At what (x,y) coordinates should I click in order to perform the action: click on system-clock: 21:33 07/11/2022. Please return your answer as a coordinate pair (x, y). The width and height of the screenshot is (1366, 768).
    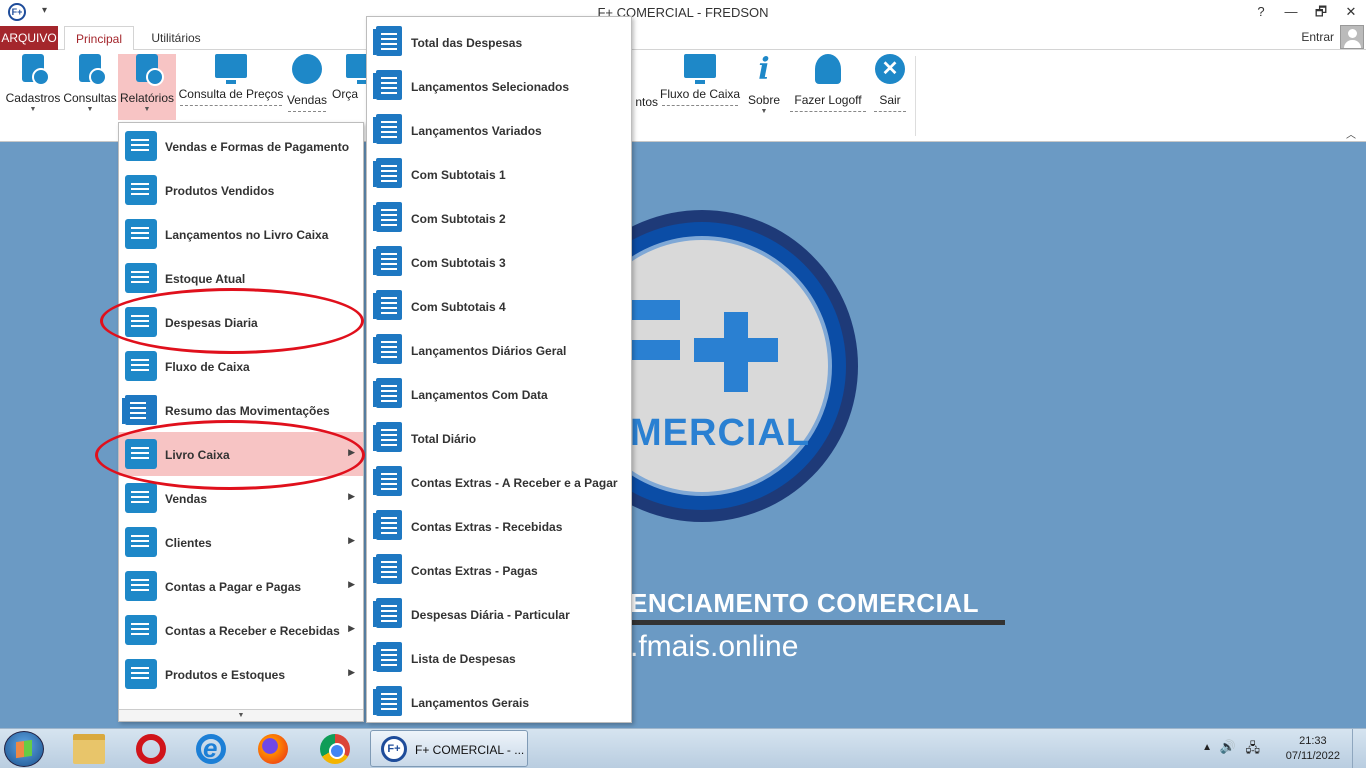
    Looking at the image, I should click on (1313, 749).